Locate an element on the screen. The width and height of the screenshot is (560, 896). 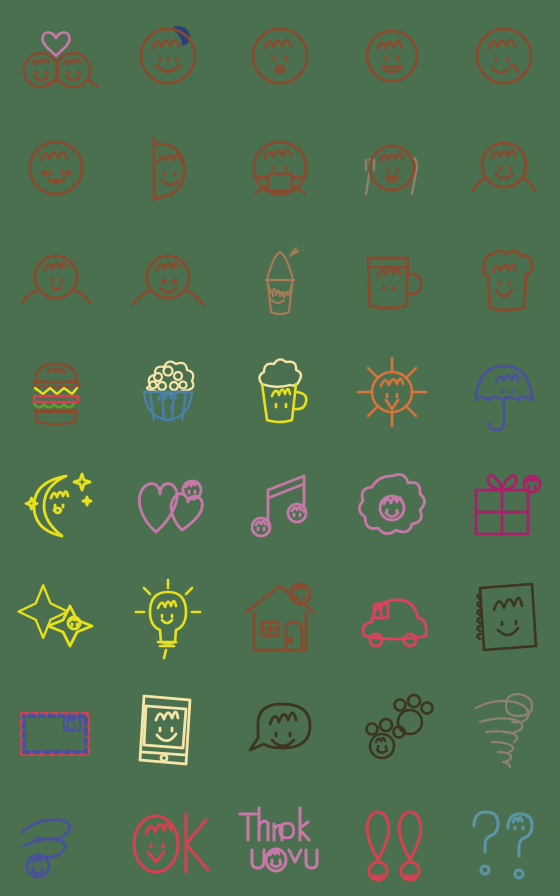
sticker-cell-music-note is located at coordinates (280, 504).